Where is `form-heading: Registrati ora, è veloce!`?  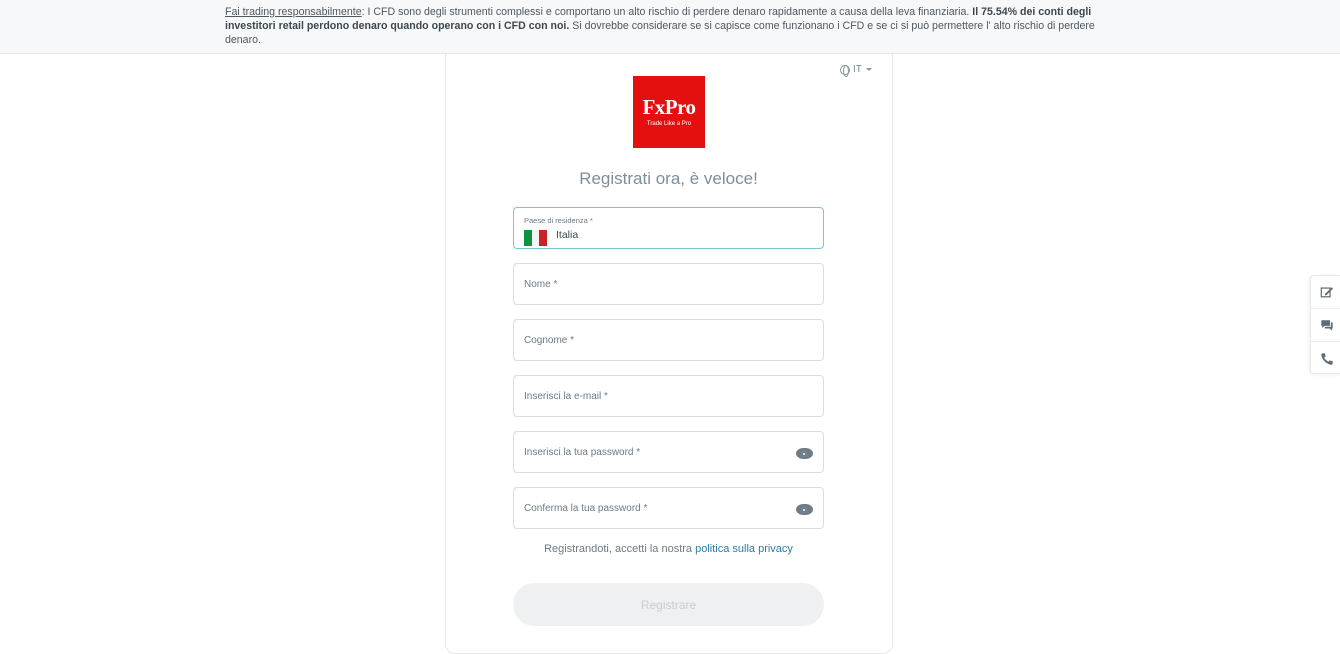 form-heading: Registrati ora, è veloce! is located at coordinates (668, 178).